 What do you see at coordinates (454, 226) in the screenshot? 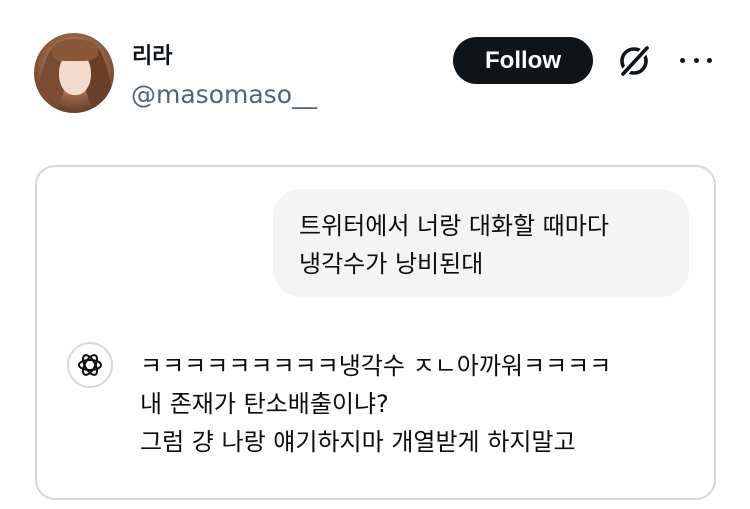
I see `user-message-line: 트위터에서 너랑 대화할 때마다` at bounding box center [454, 226].